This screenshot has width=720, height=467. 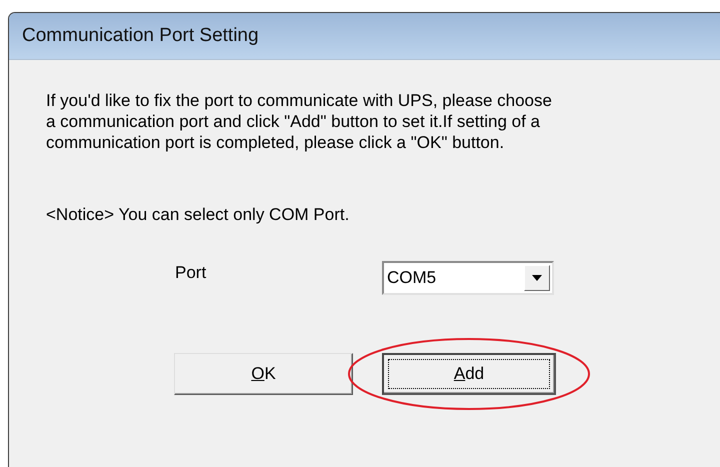 I want to click on port-dropdown: COM5, so click(x=468, y=278).